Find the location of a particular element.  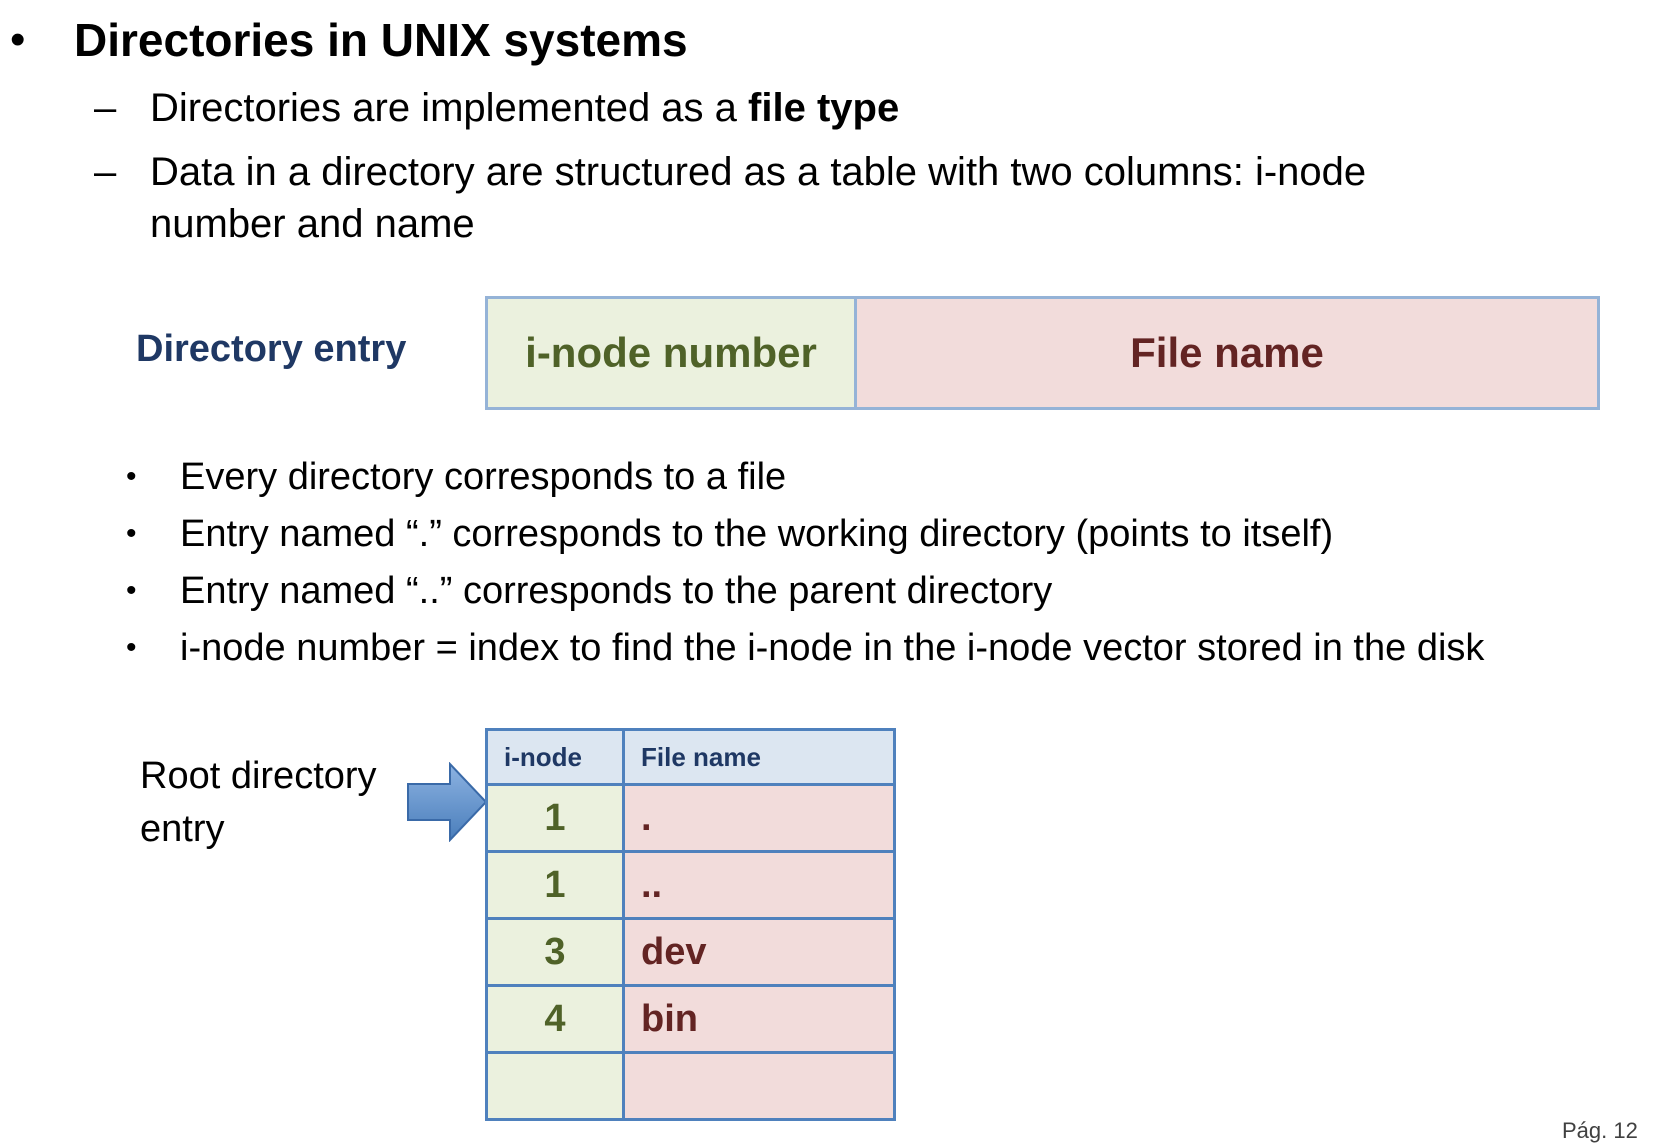

table-row: 1 .. is located at coordinates (690, 885).